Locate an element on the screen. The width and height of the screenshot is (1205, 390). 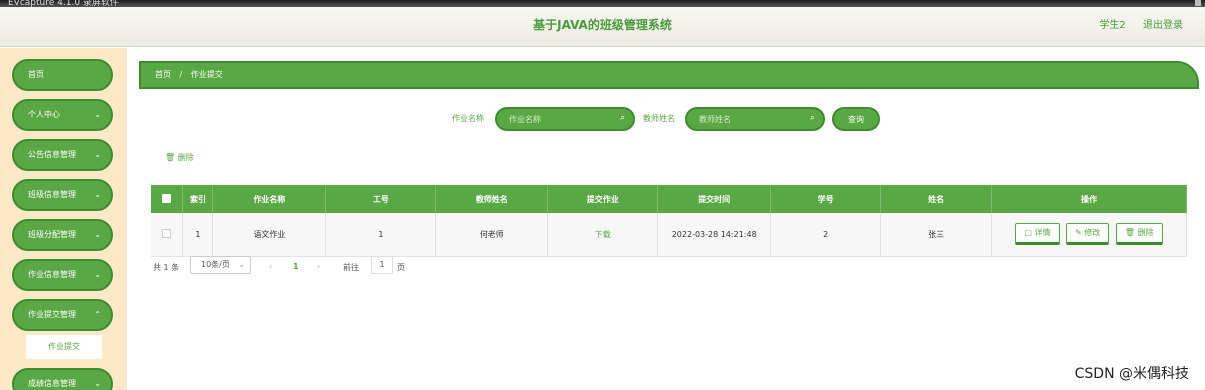
column-header: 姓名 is located at coordinates (936, 199).